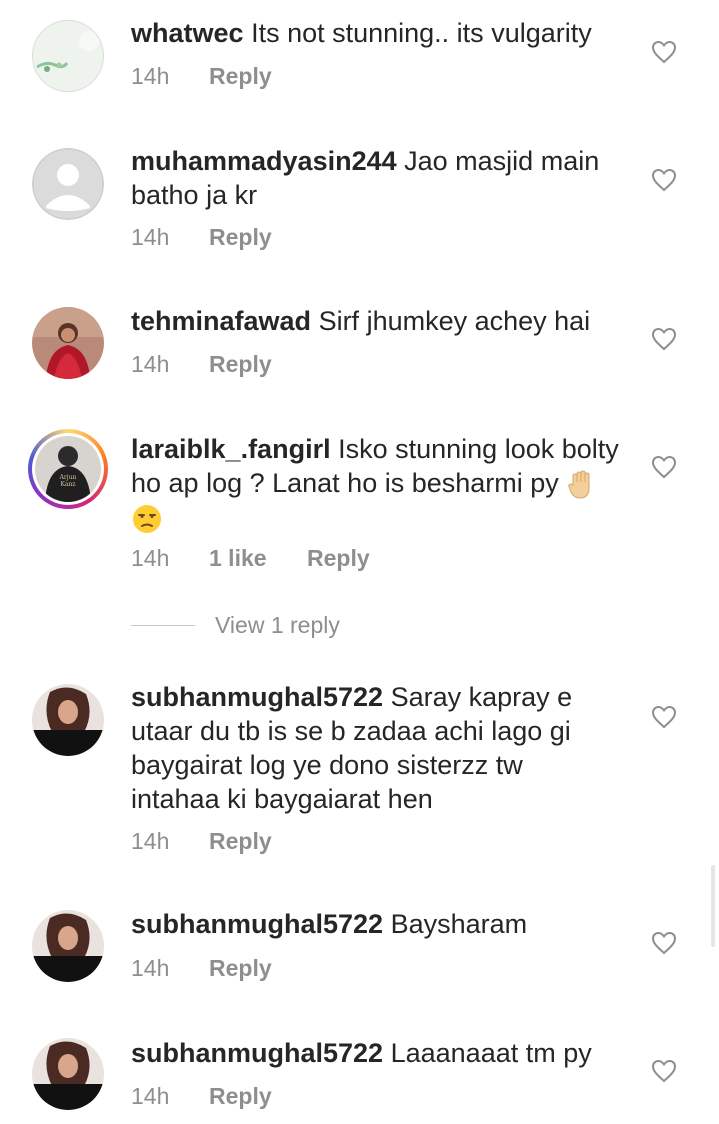 This screenshot has height=1124, width=719. I want to click on view-replies-button: View 1 reply, so click(235, 625).